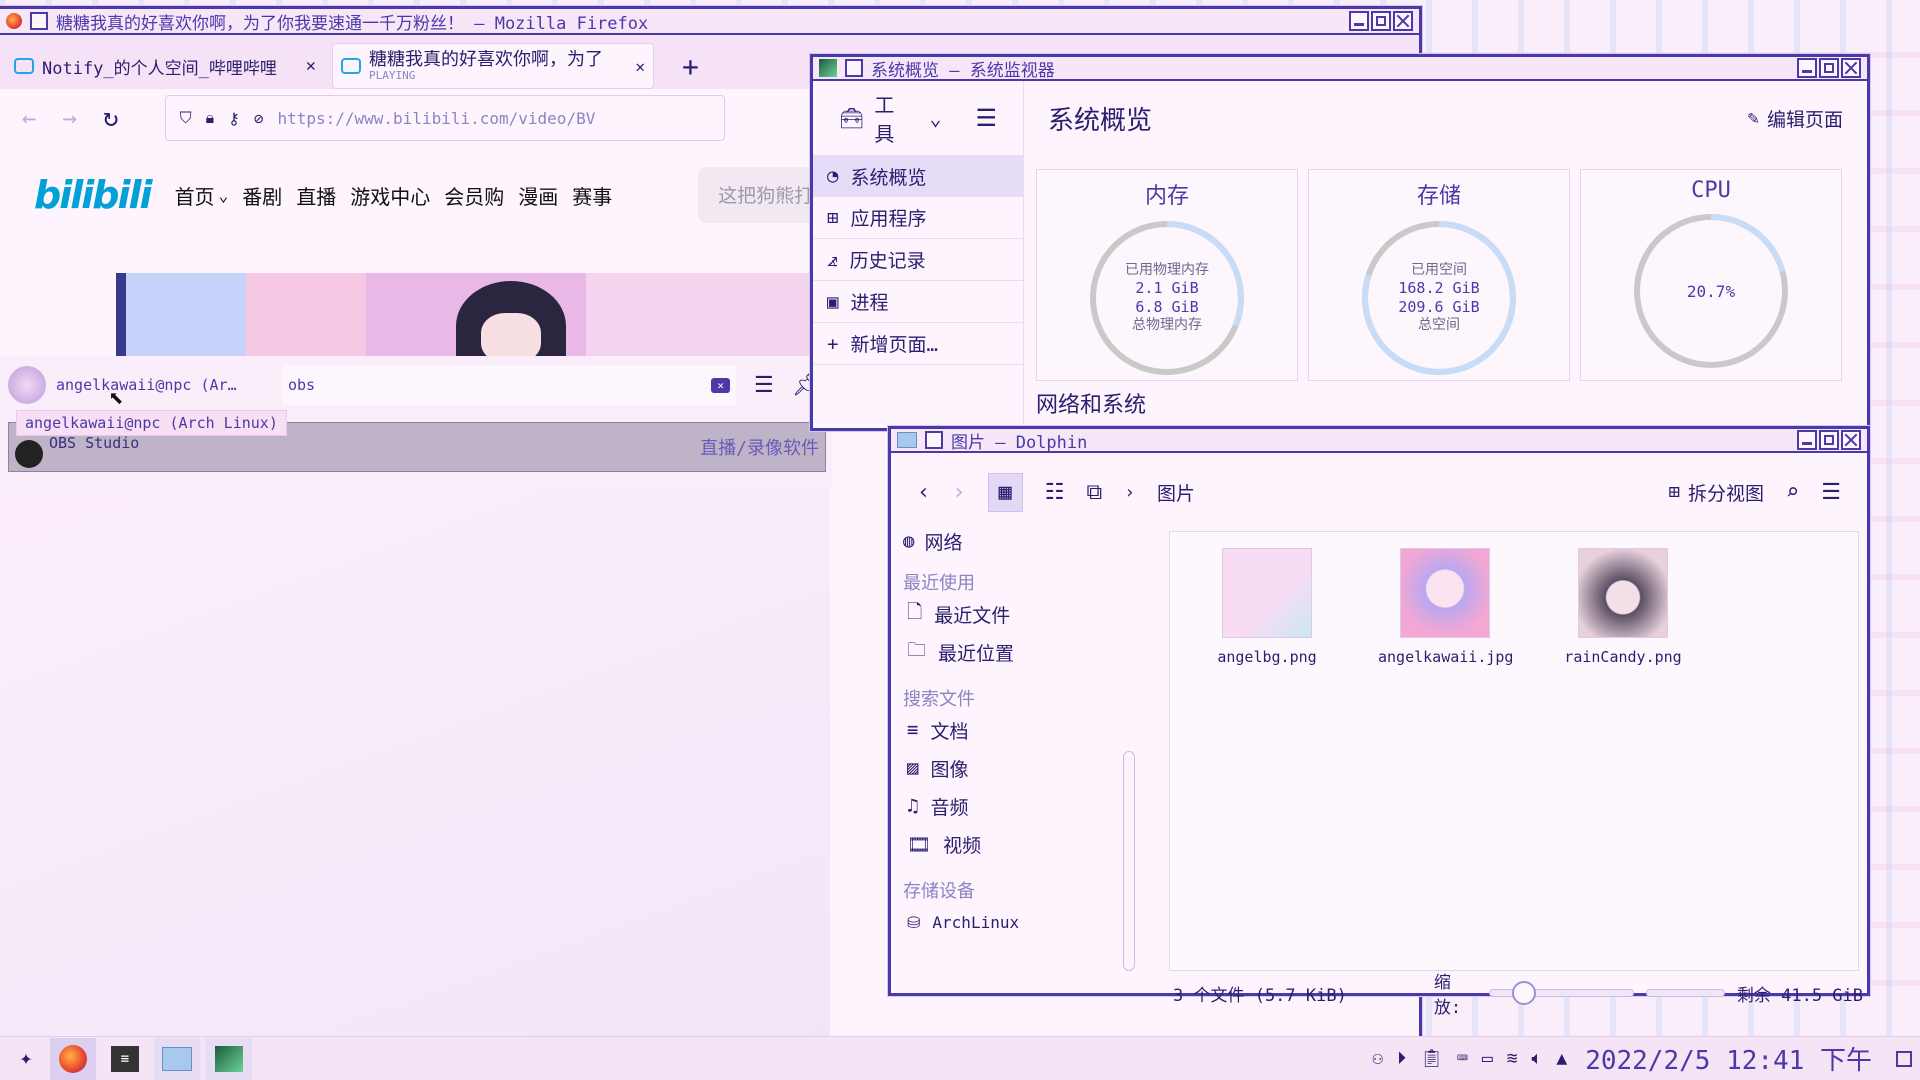 The width and height of the screenshot is (1920, 1080). Describe the element at coordinates (918, 118) in the screenshot. I see `tools-menu: 🧰︎ 工具 ⌄ ☰` at that location.